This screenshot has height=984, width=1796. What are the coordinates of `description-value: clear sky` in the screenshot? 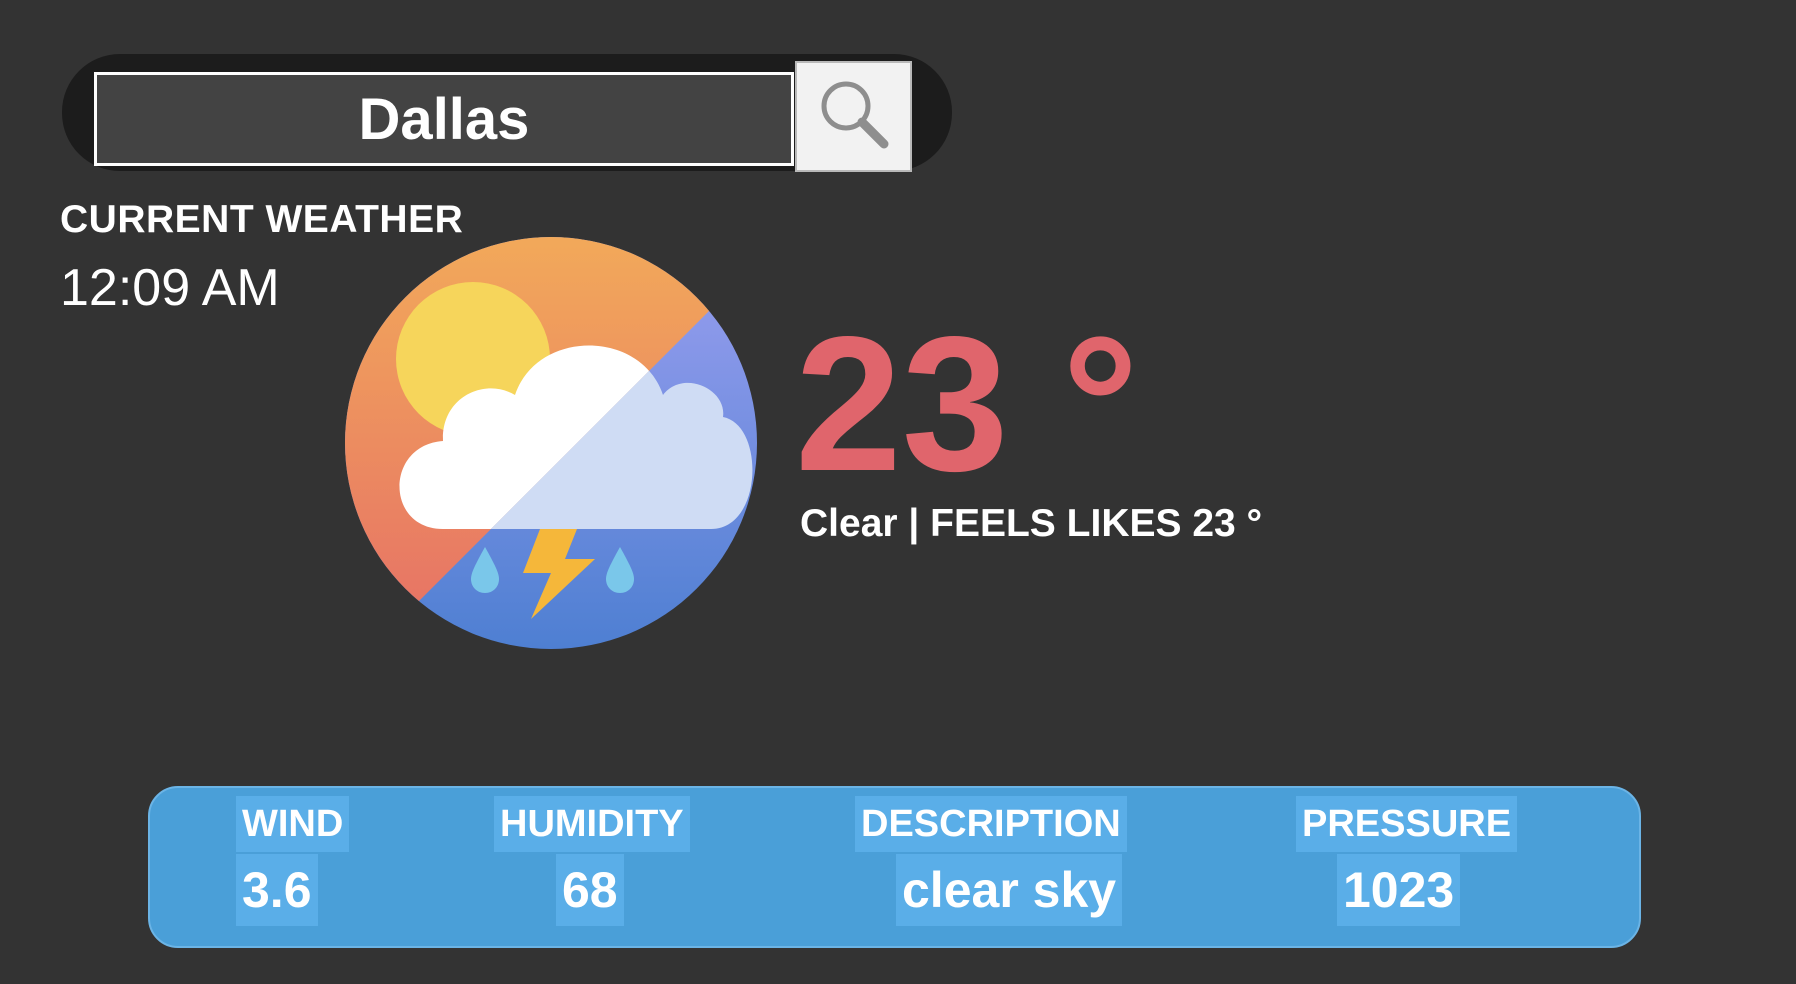 It's located at (1009, 890).